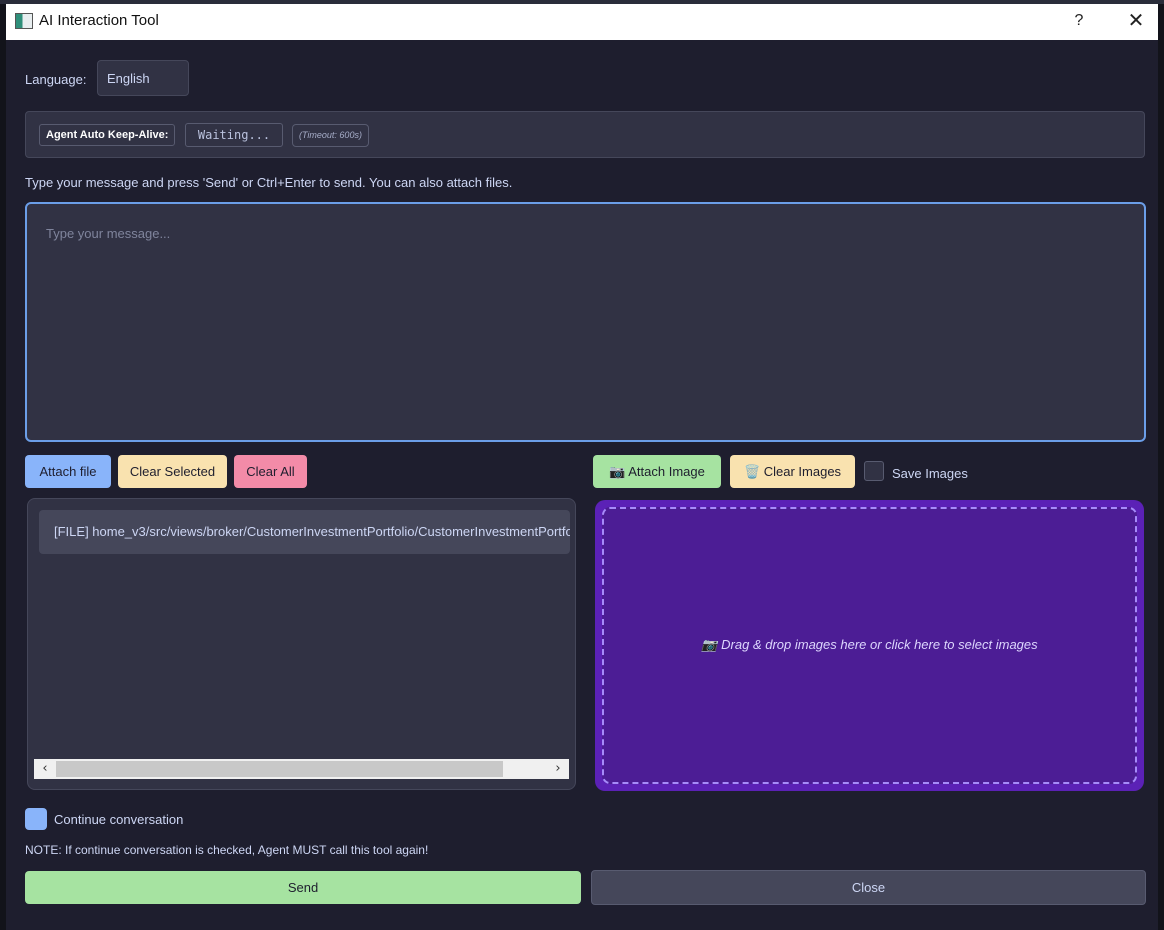  Describe the element at coordinates (119, 819) in the screenshot. I see `continue-conversation-label: Continue conversation` at that location.